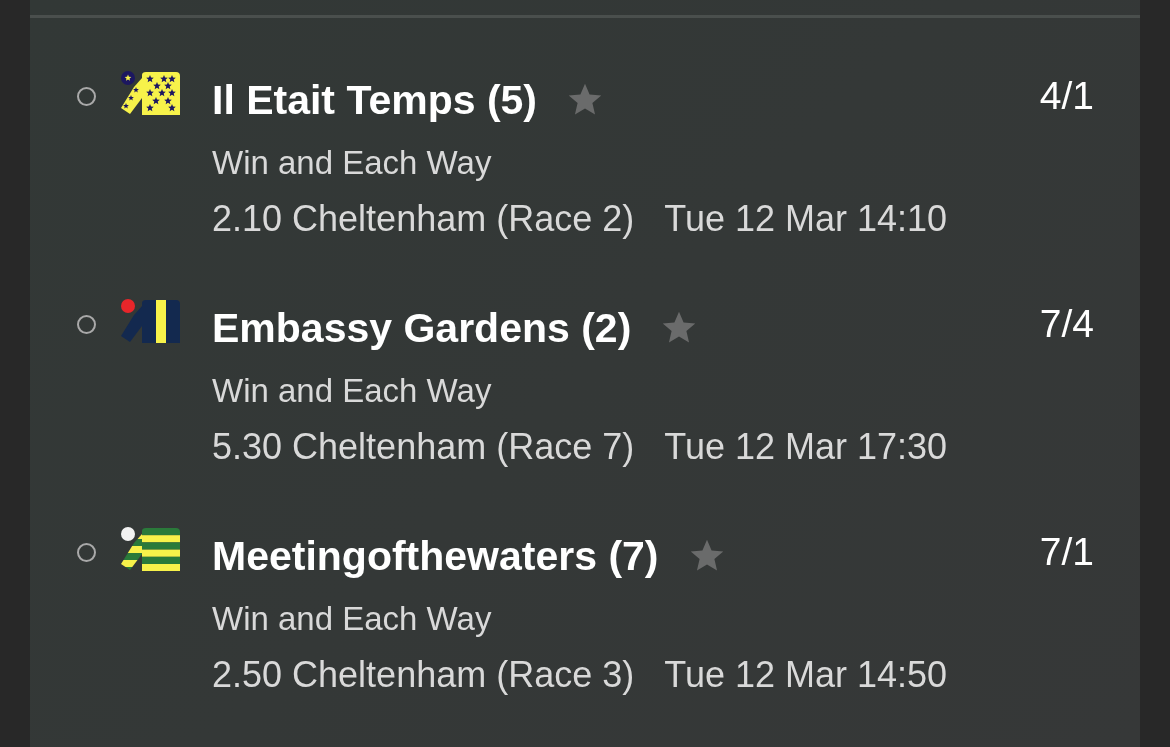 The width and height of the screenshot is (1170, 747). Describe the element at coordinates (422, 328) in the screenshot. I see `horse-name: Embassy Gardens (2)` at that location.